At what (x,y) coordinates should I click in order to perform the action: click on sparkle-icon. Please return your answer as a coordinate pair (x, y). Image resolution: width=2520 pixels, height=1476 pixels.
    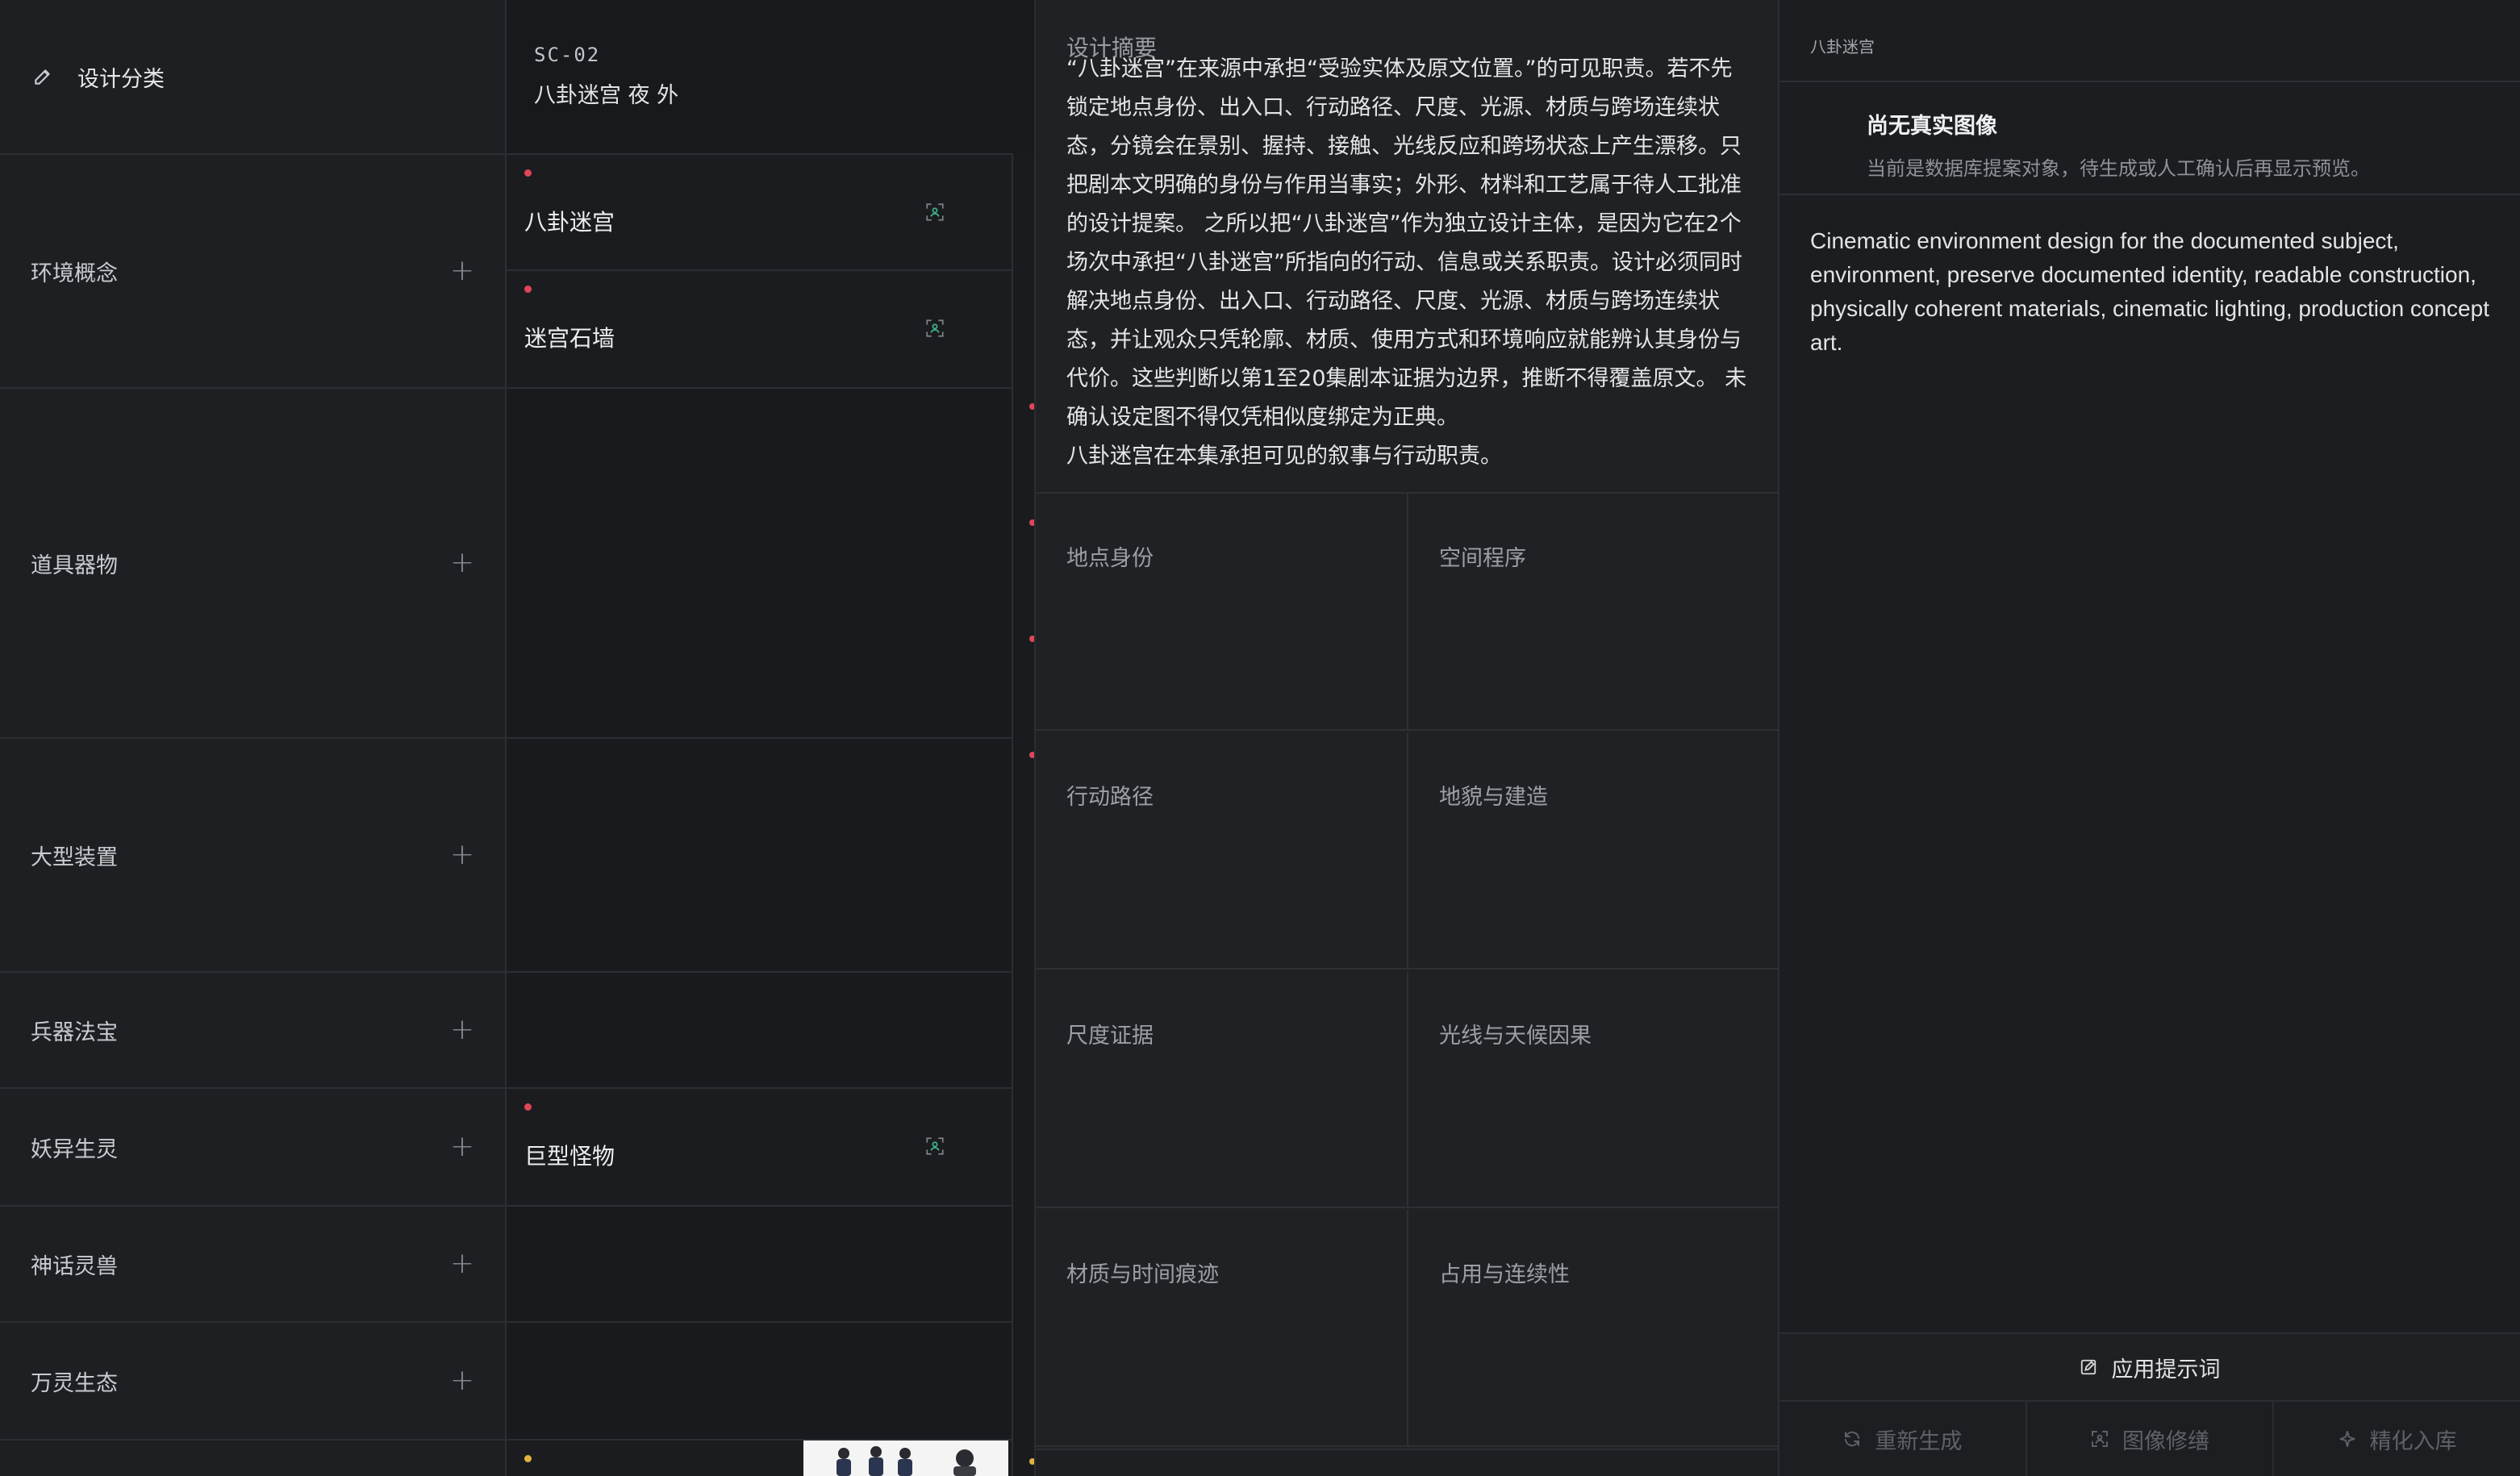
    Looking at the image, I should click on (2347, 1439).